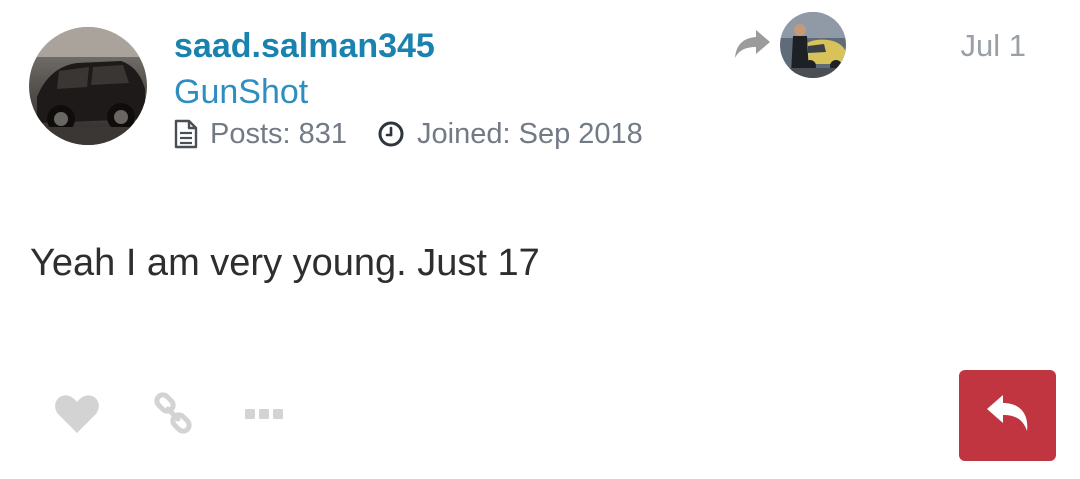 This screenshot has height=479, width=1080. I want to click on heart-icon, so click(77, 416).